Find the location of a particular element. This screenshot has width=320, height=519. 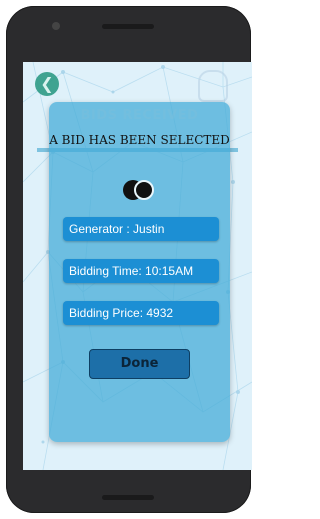

generator-field: Generator : Justin is located at coordinates (141, 229).